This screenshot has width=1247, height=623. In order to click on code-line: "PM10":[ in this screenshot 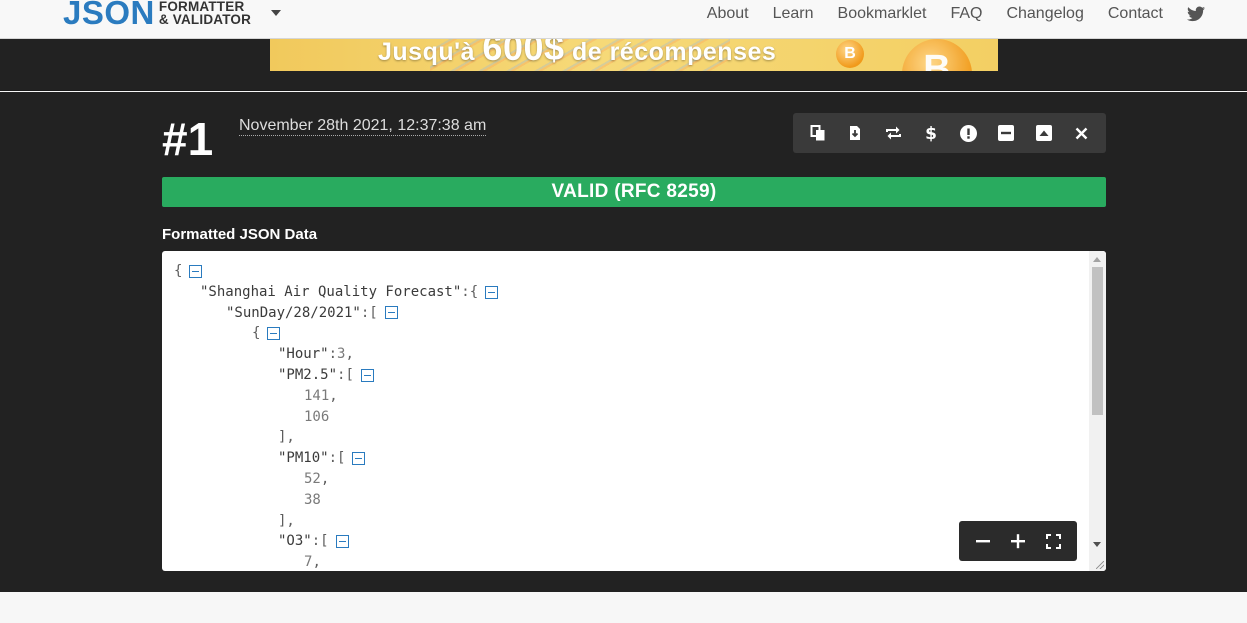, I will do `click(336, 458)`.